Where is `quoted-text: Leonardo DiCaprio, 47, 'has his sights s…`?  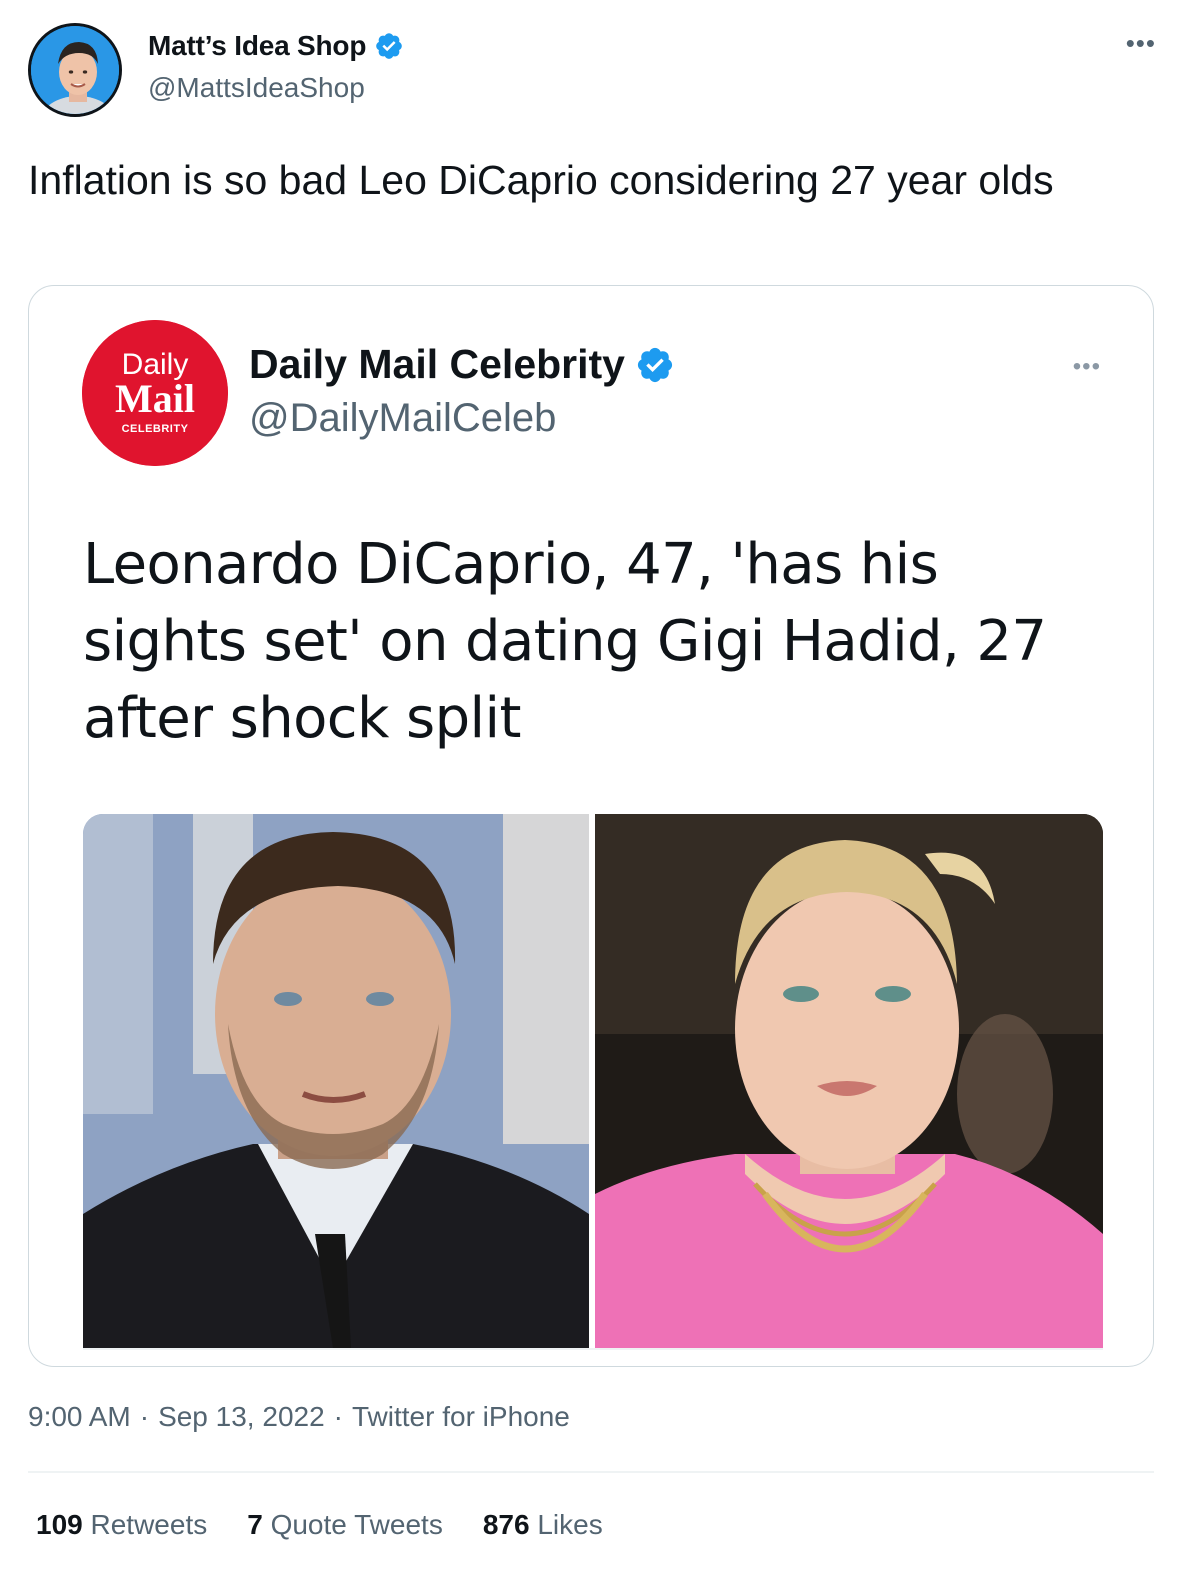
quoted-text: Leonardo DiCaprio, 47, 'has his sights s… is located at coordinates (565, 641).